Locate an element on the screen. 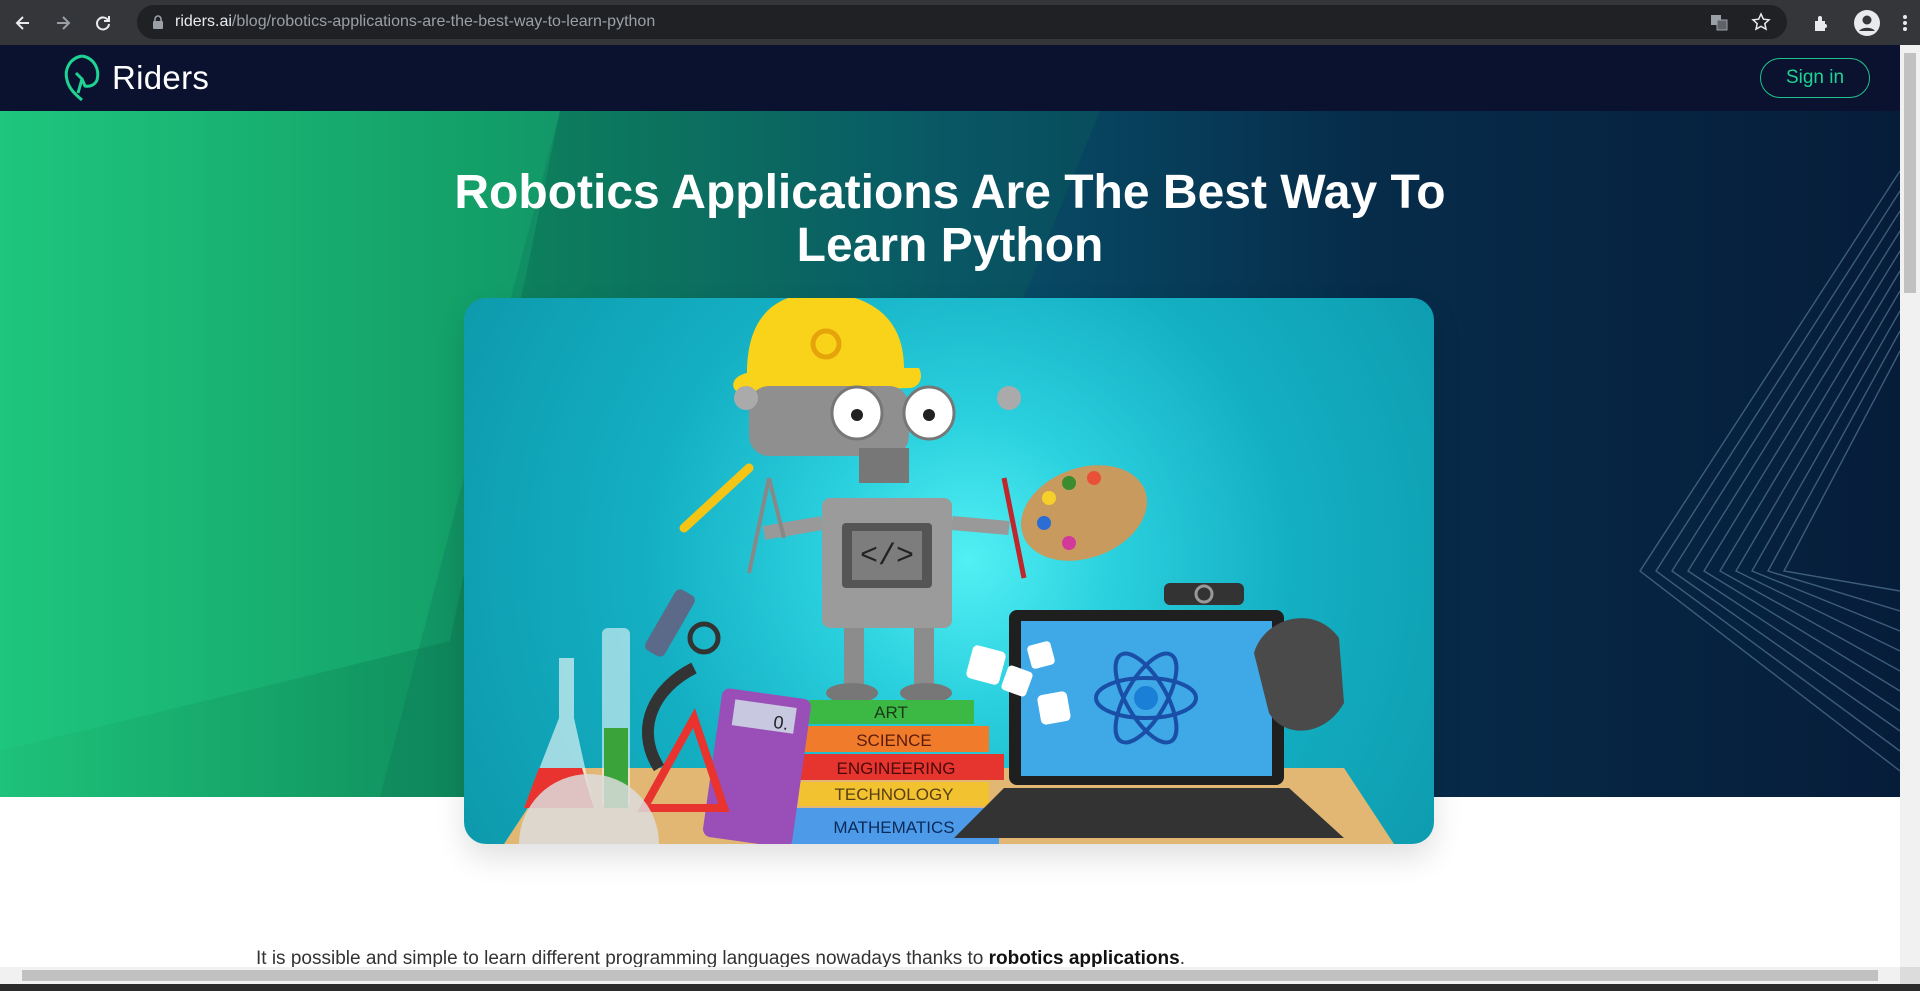 Image resolution: width=1920 pixels, height=991 pixels. horizontal-scroll-thumb is located at coordinates (950, 975).